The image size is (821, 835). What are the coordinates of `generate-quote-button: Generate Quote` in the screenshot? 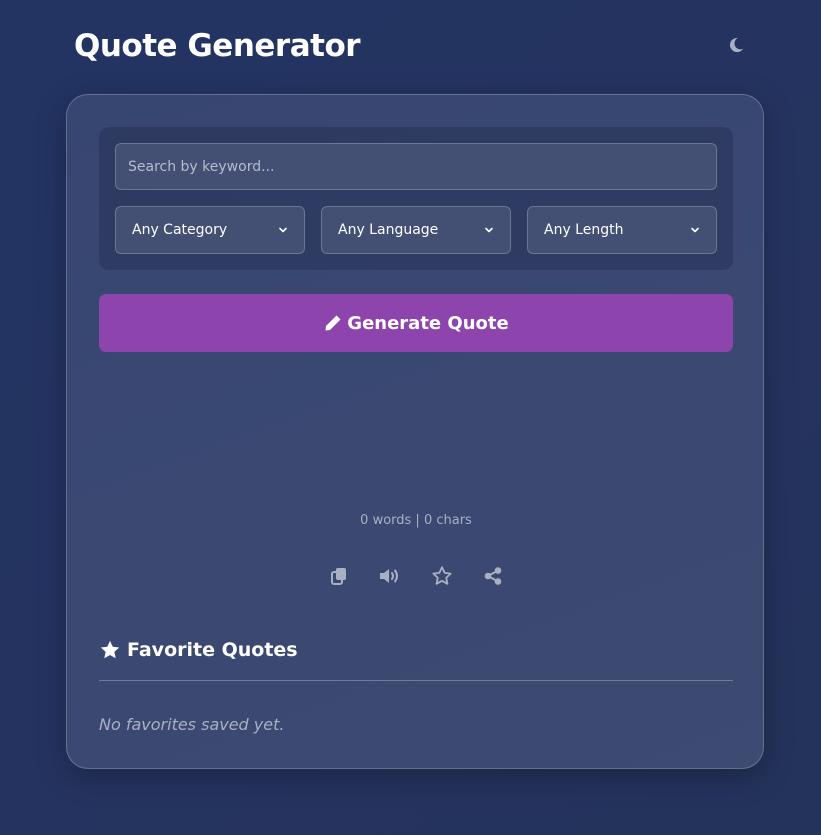 It's located at (416, 323).